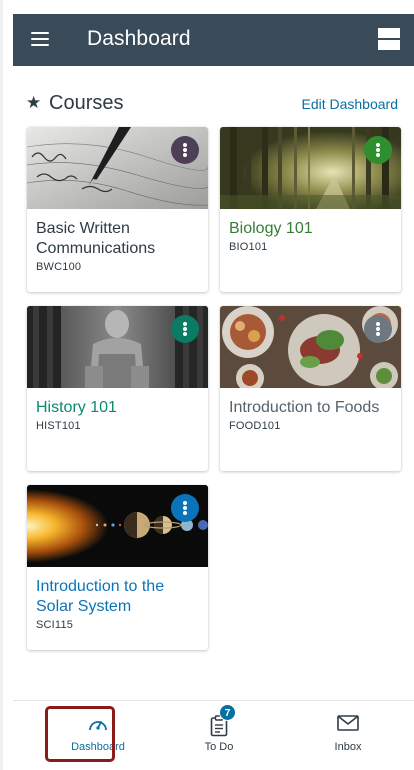 The height and width of the screenshot is (770, 414). I want to click on course-code: BIO101, so click(248, 247).